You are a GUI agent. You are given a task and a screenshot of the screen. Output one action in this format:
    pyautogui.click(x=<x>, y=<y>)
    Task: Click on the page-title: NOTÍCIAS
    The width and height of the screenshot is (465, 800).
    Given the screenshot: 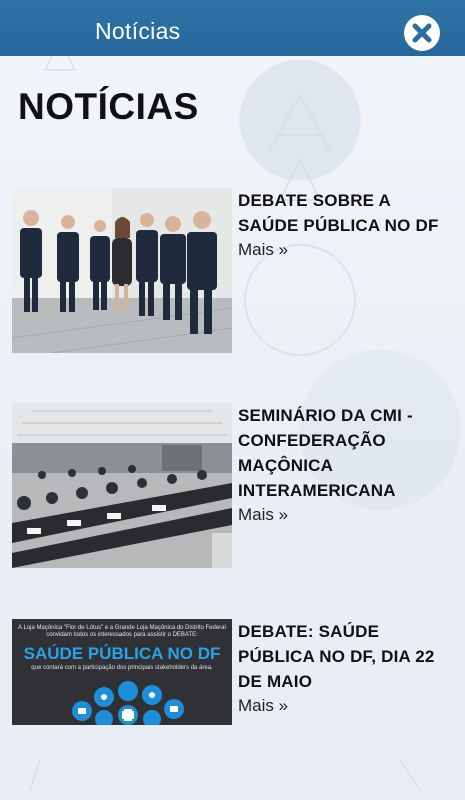 What is the action you would take?
    pyautogui.click(x=108, y=106)
    